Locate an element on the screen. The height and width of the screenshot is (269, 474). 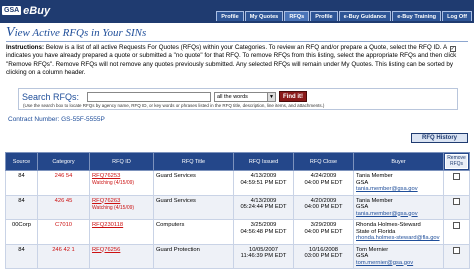
page-title: View Active RFQs in Your SINs is located at coordinates (76, 33).